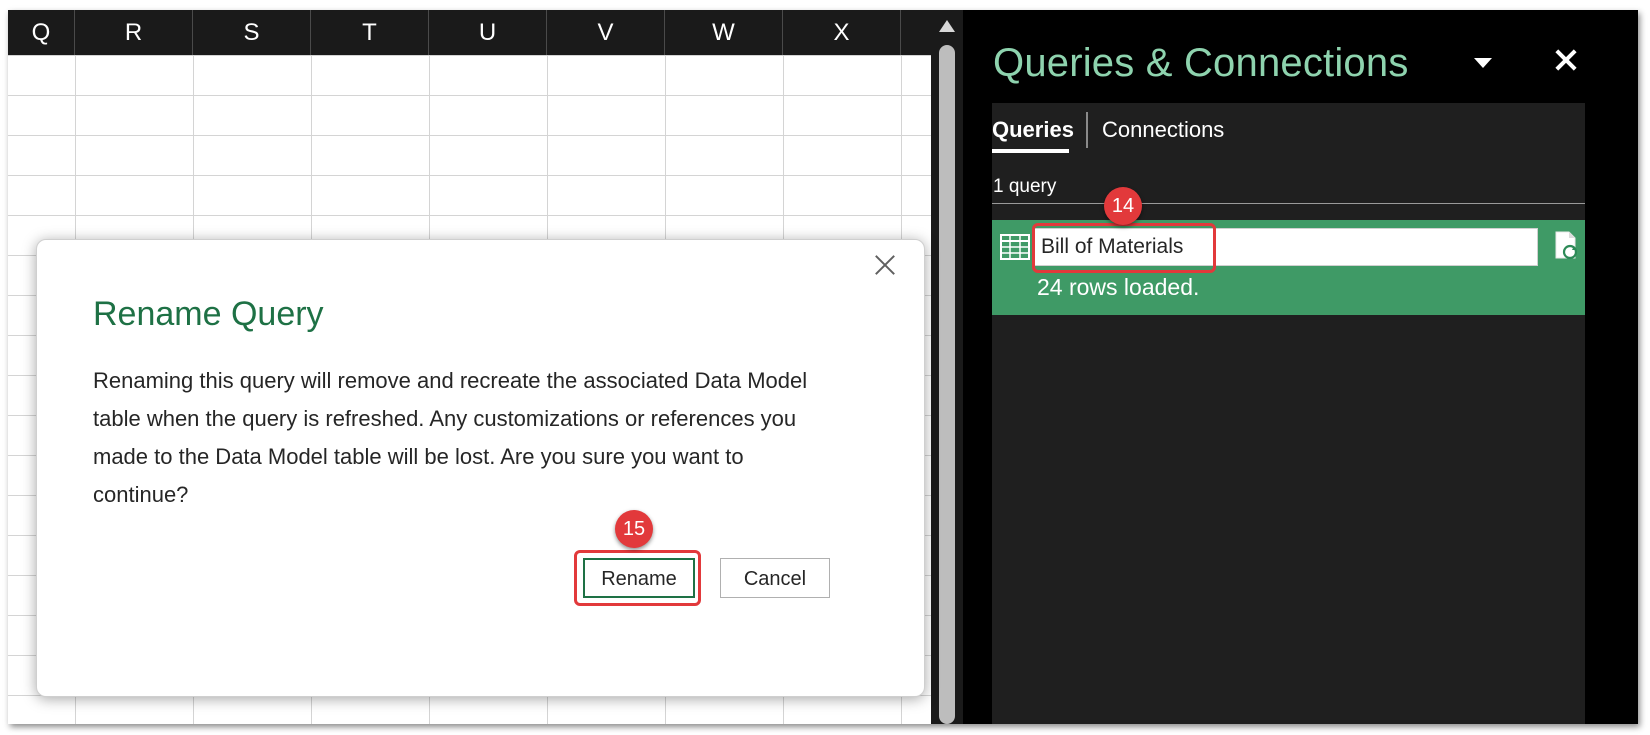  Describe the element at coordinates (724, 32) in the screenshot. I see `column-header-w: W` at that location.